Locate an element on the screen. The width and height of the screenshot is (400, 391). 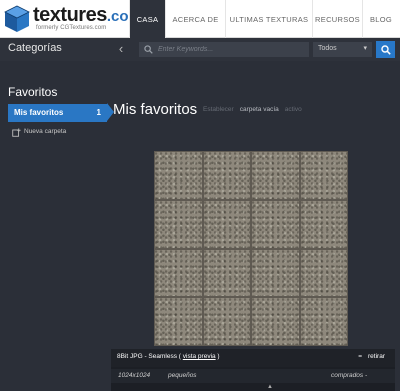
filter-selected-value: Todos is located at coordinates (327, 48).